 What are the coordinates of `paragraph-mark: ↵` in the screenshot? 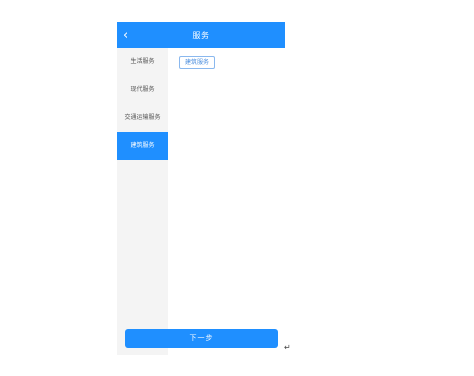 It's located at (287, 347).